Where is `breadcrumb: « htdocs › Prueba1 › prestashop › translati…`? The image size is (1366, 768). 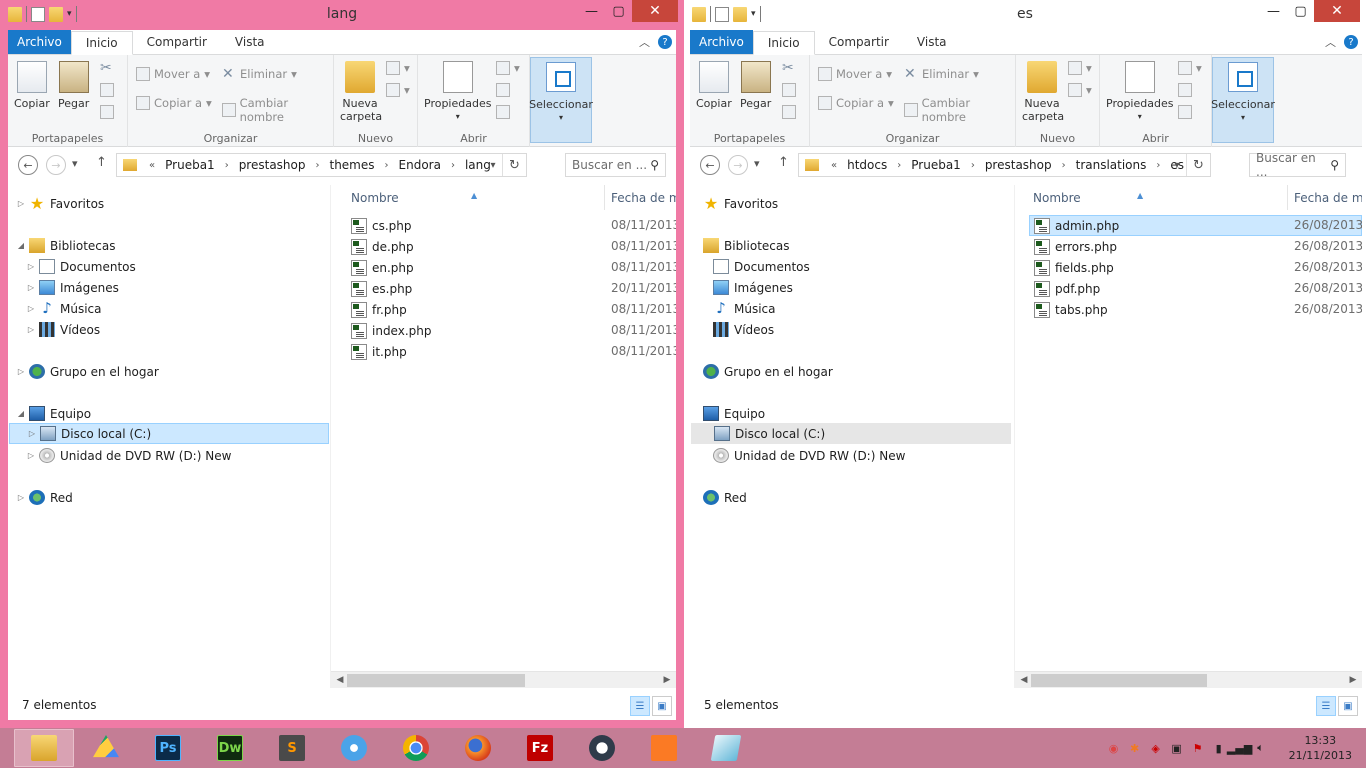 breadcrumb: « htdocs › Prueba1 › prestashop › translati… is located at coordinates (1004, 165).